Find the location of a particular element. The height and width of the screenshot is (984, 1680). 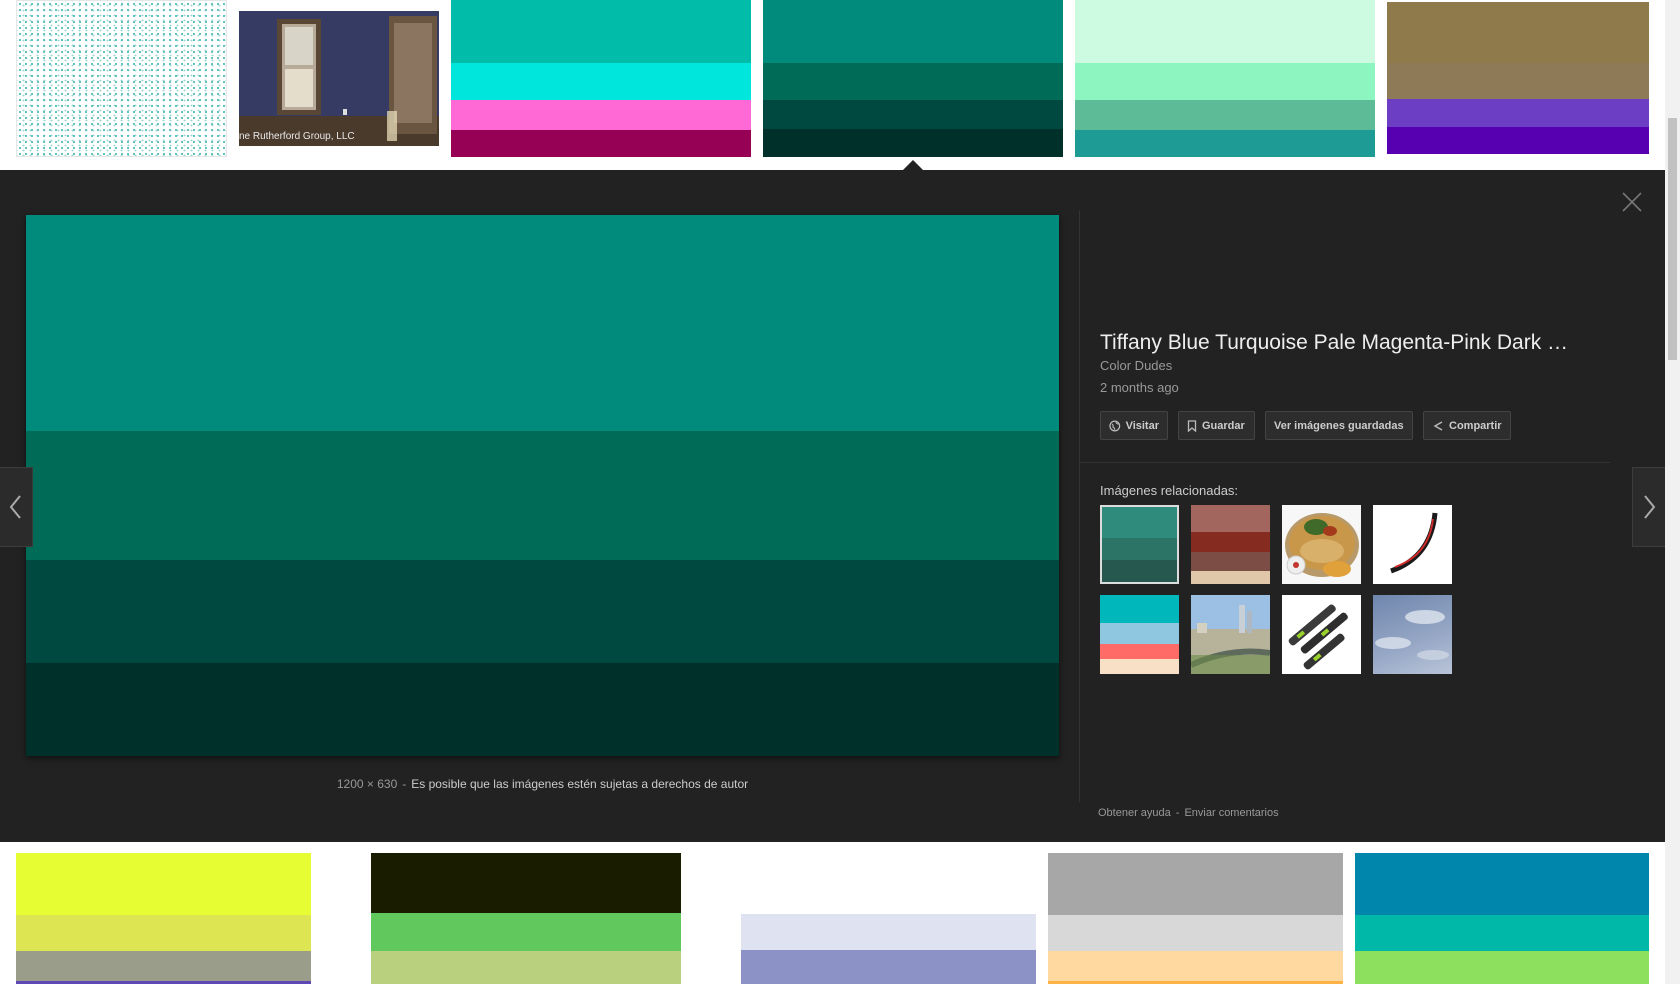

share-icon is located at coordinates (1438, 425).